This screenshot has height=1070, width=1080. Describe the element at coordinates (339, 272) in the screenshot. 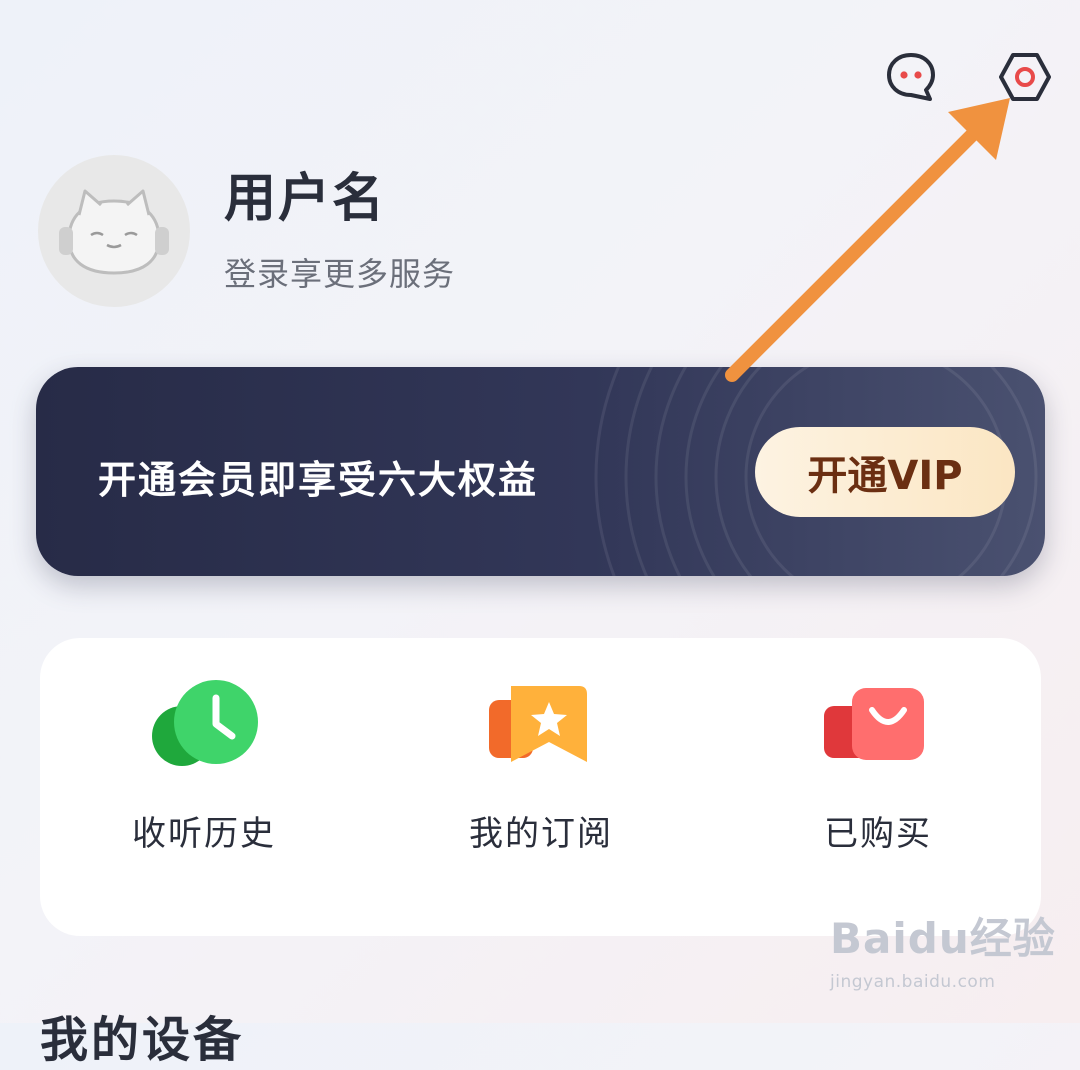

I see `login-hint: 登录享更多服务` at that location.